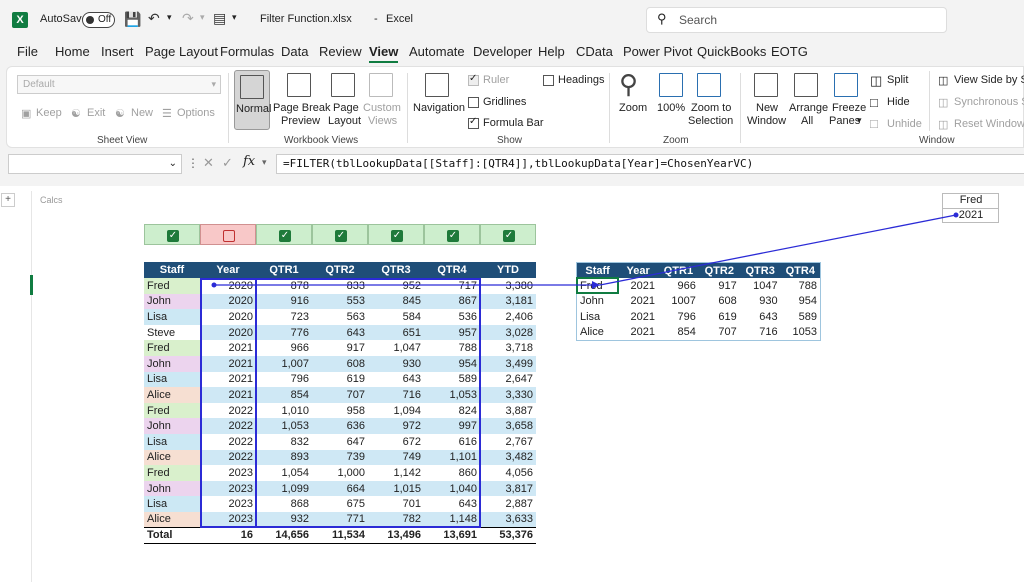 Image resolution: width=1024 pixels, height=582 pixels. Describe the element at coordinates (778, 250) in the screenshot. I see `trace-arrow-year` at that location.